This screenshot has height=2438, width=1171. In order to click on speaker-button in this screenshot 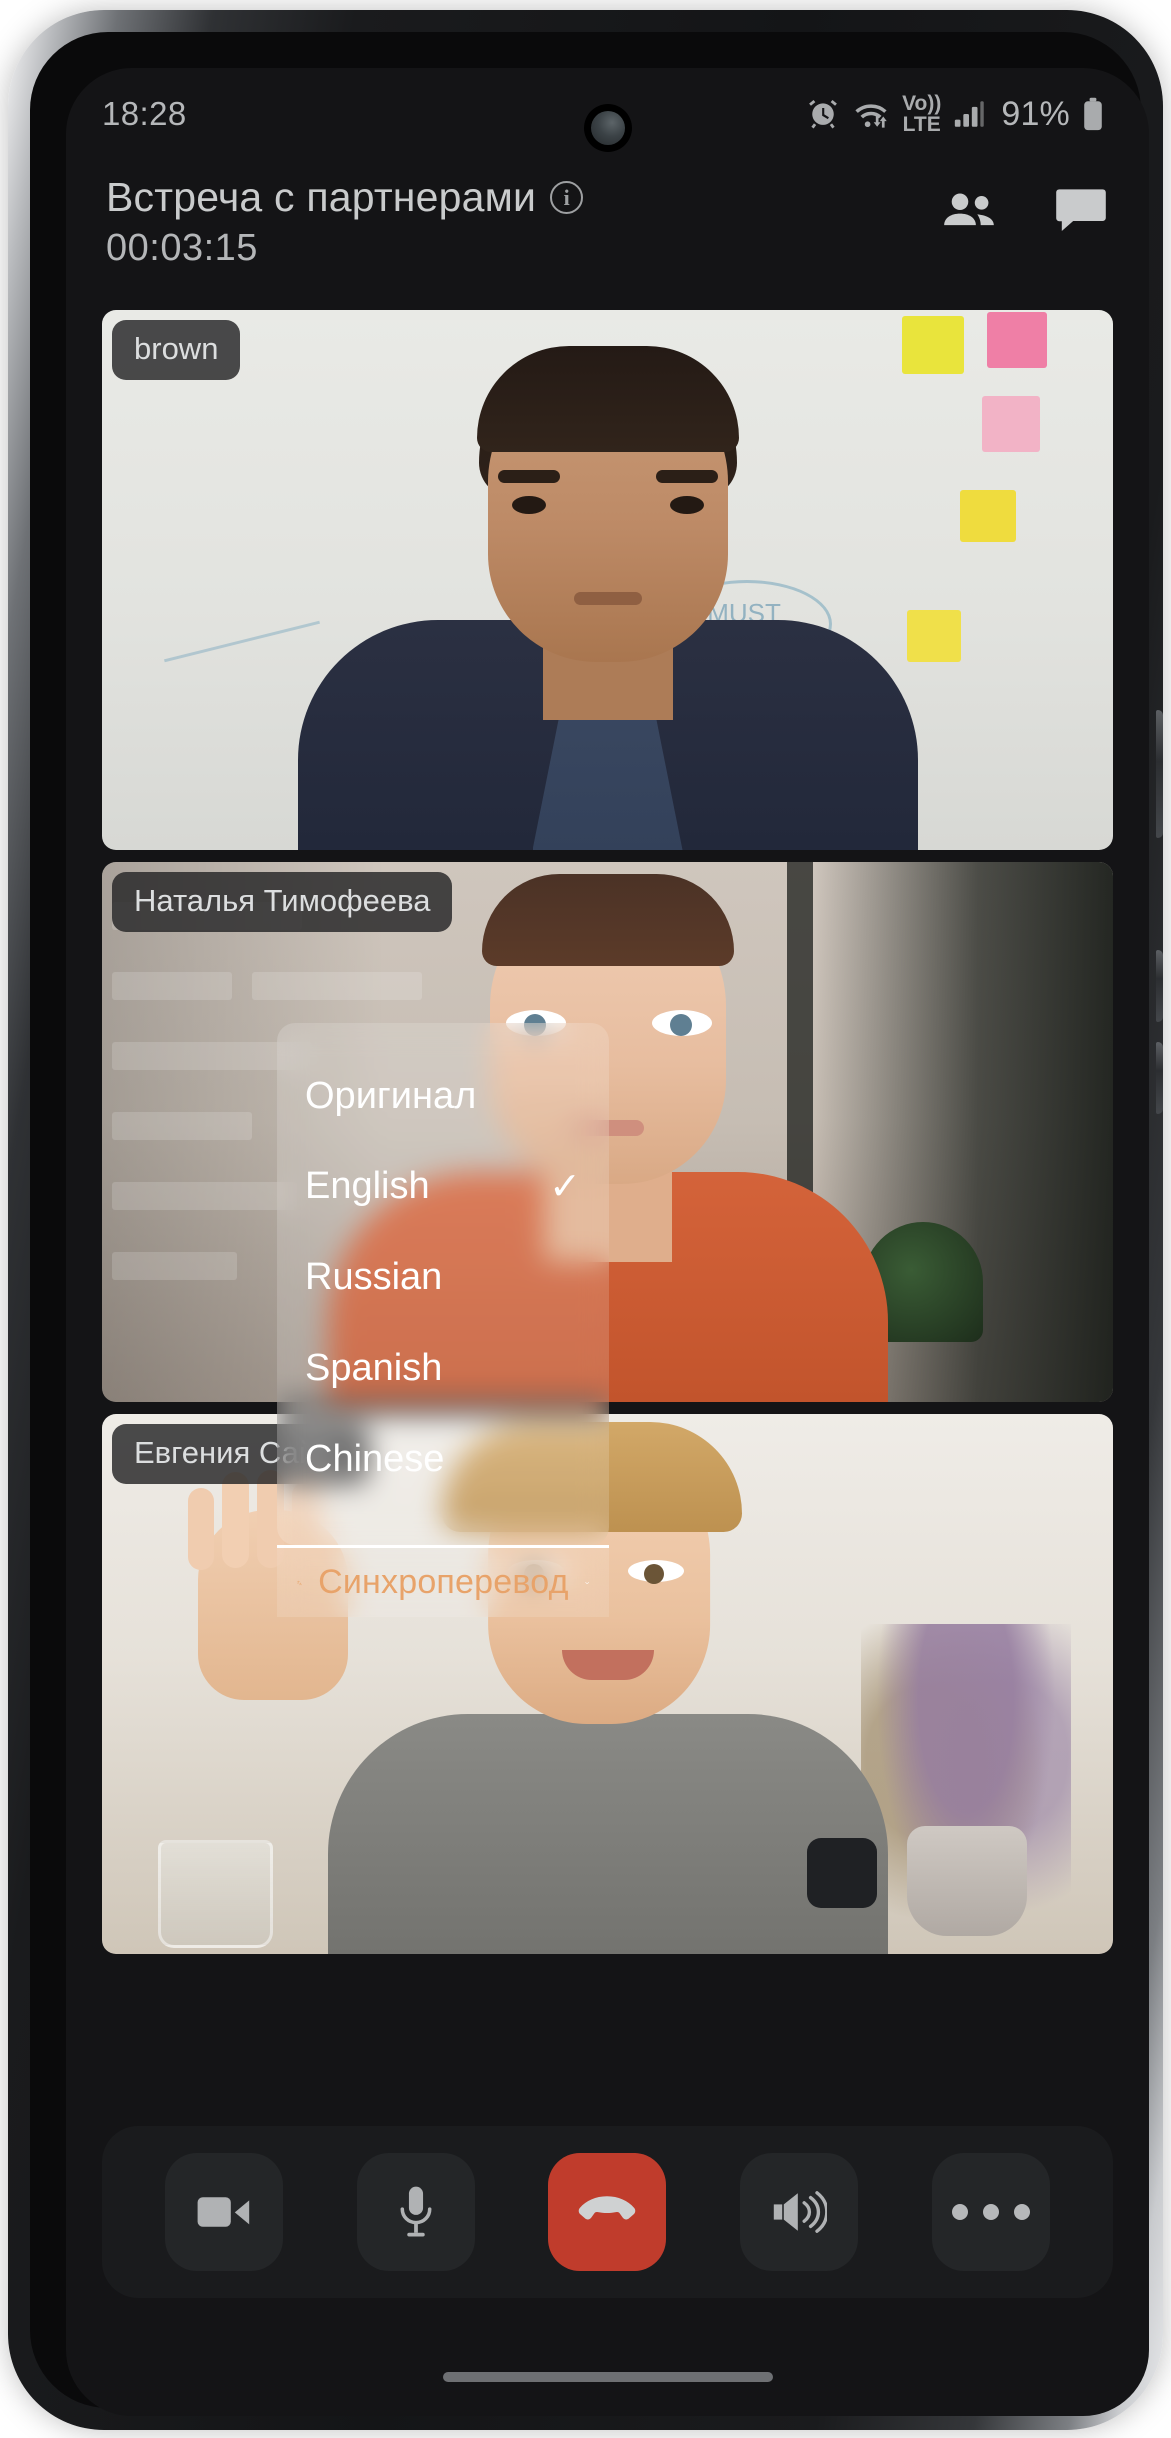, I will do `click(799, 2212)`.